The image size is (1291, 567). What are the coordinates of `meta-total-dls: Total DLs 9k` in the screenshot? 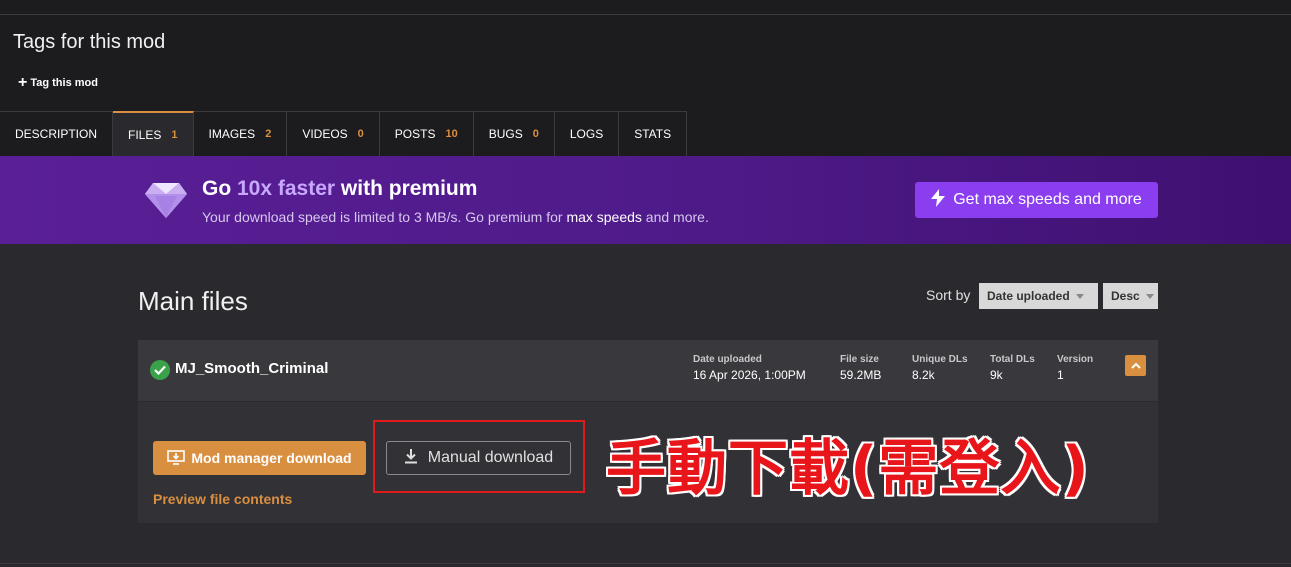 It's located at (1012, 368).